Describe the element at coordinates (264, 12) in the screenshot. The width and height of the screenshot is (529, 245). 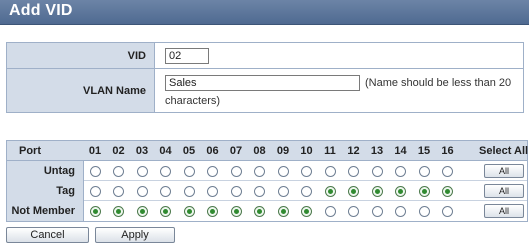
I see `title-bar: Add VID` at that location.